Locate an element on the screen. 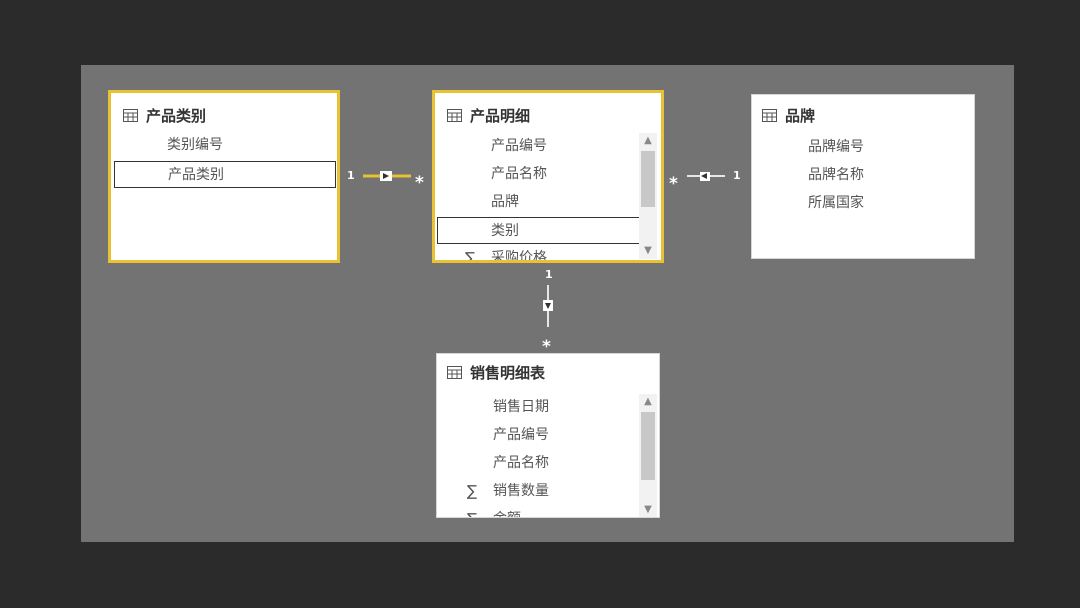 The image size is (1080, 608). field-list: 销售日期 产品编号 产品名称 ∑ 销售数量 ∑ 金额 is located at coordinates (537, 454).